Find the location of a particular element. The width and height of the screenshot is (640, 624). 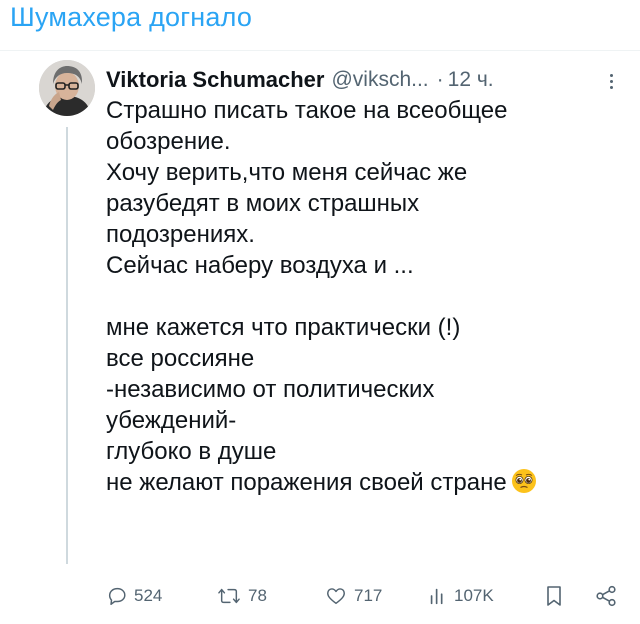

more-icon is located at coordinates (611, 81).